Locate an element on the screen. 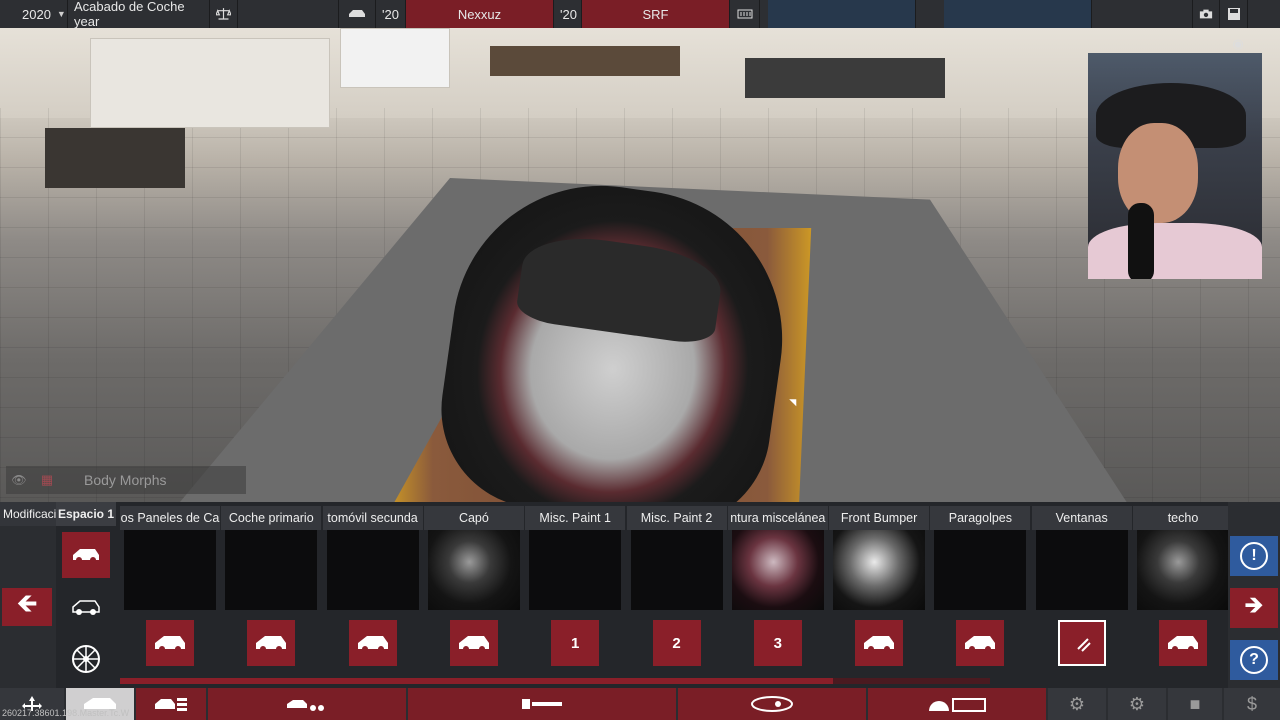 The width and height of the screenshot is (1280, 720). body-morphs-label: Body Morphs is located at coordinates (125, 480).